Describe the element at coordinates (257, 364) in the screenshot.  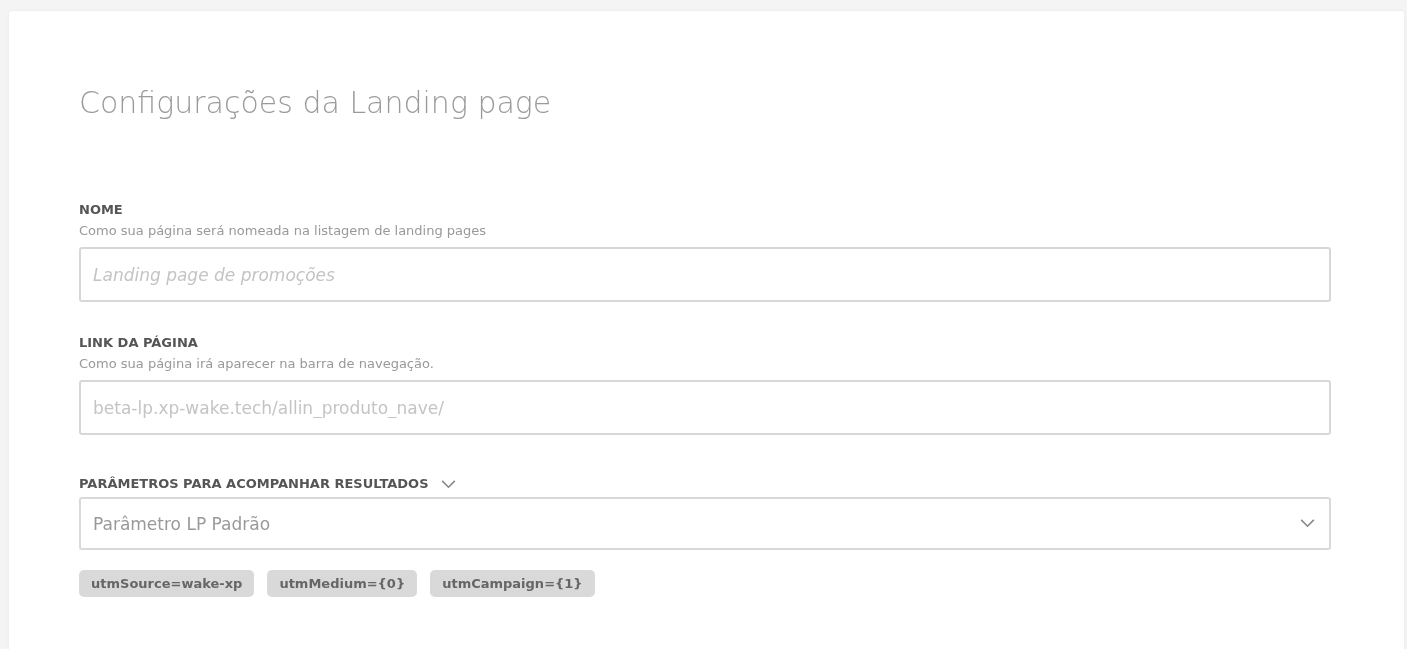
I see `field-description: Como sua página irá aparecer na barra de navegação.` at that location.